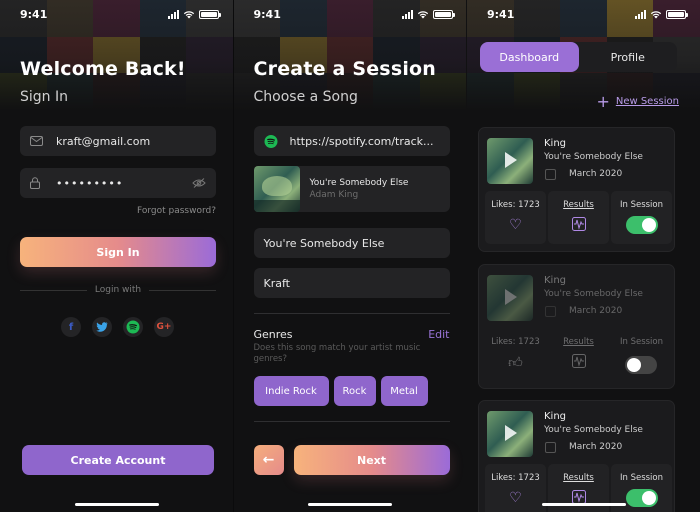 This screenshot has height=512, width=700. What do you see at coordinates (37, 183) in the screenshot?
I see `lock-icon` at bounding box center [37, 183].